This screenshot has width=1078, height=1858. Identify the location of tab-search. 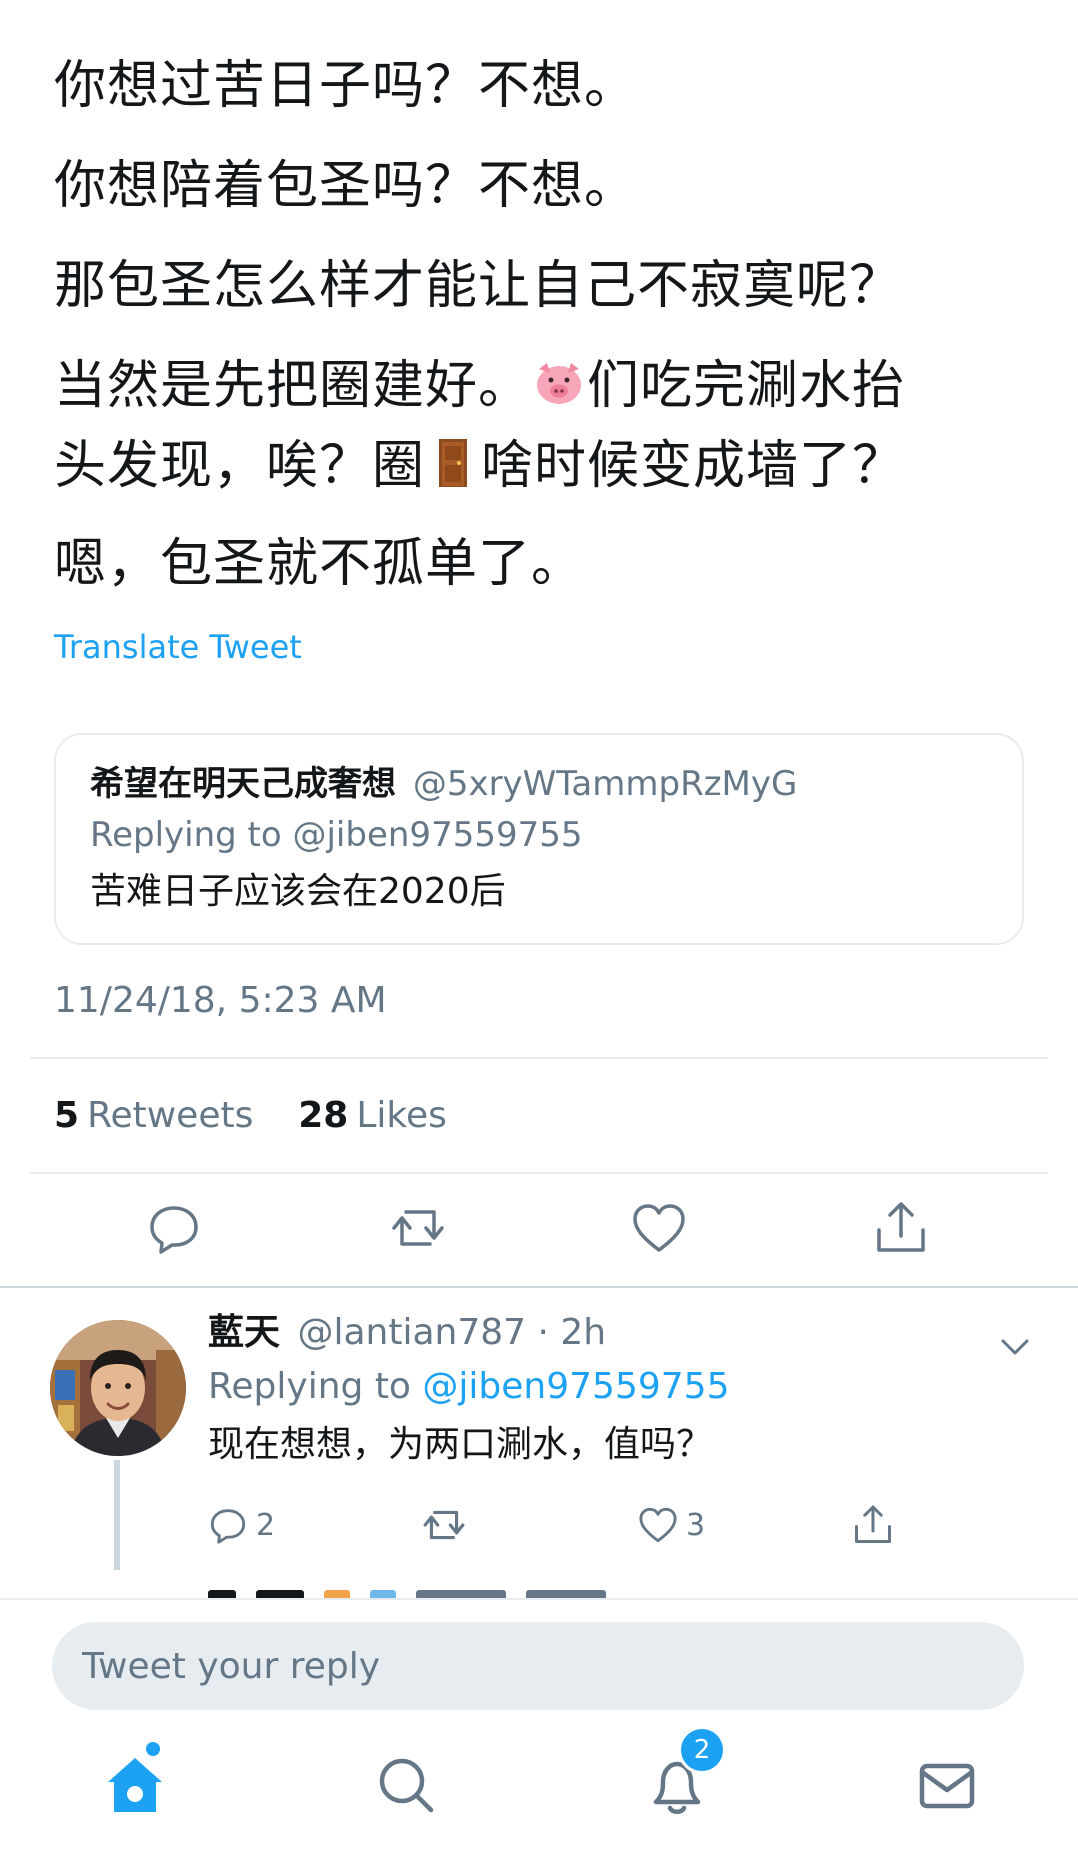
(406, 1785).